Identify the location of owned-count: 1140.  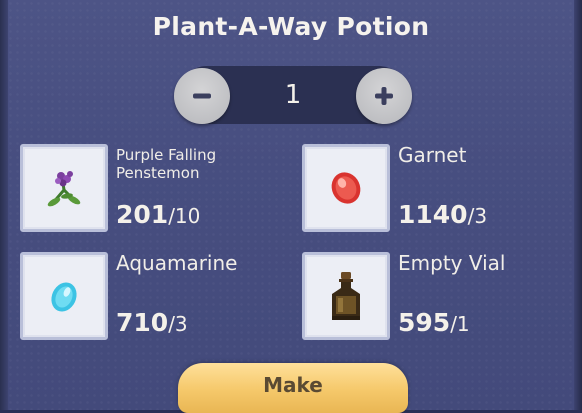
(433, 214).